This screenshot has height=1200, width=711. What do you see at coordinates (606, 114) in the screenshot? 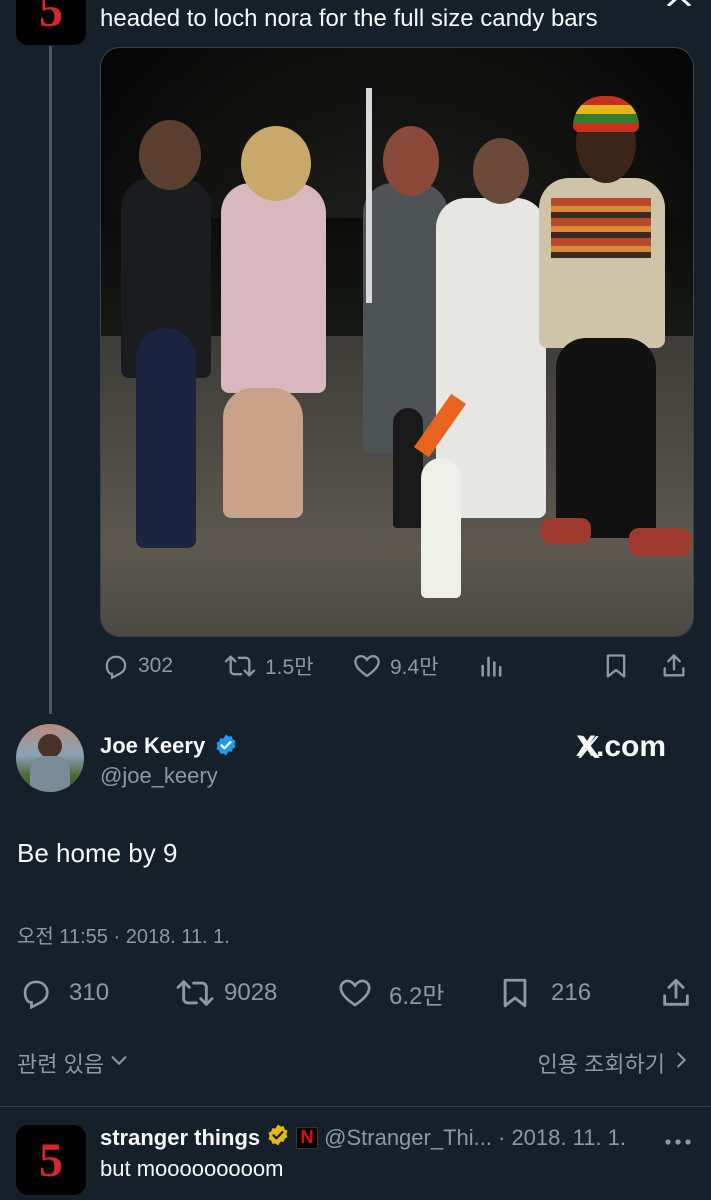
I see `photo-hat` at bounding box center [606, 114].